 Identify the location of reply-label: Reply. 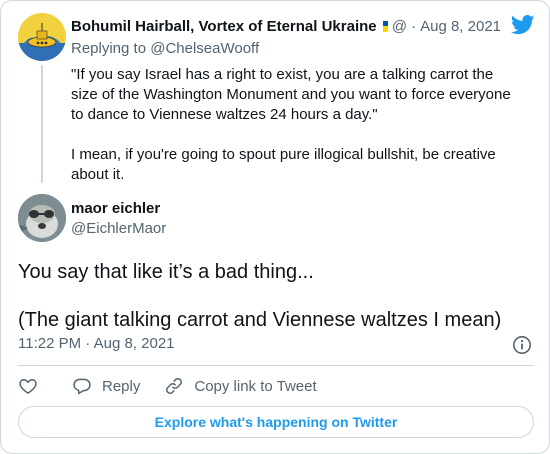
(121, 386).